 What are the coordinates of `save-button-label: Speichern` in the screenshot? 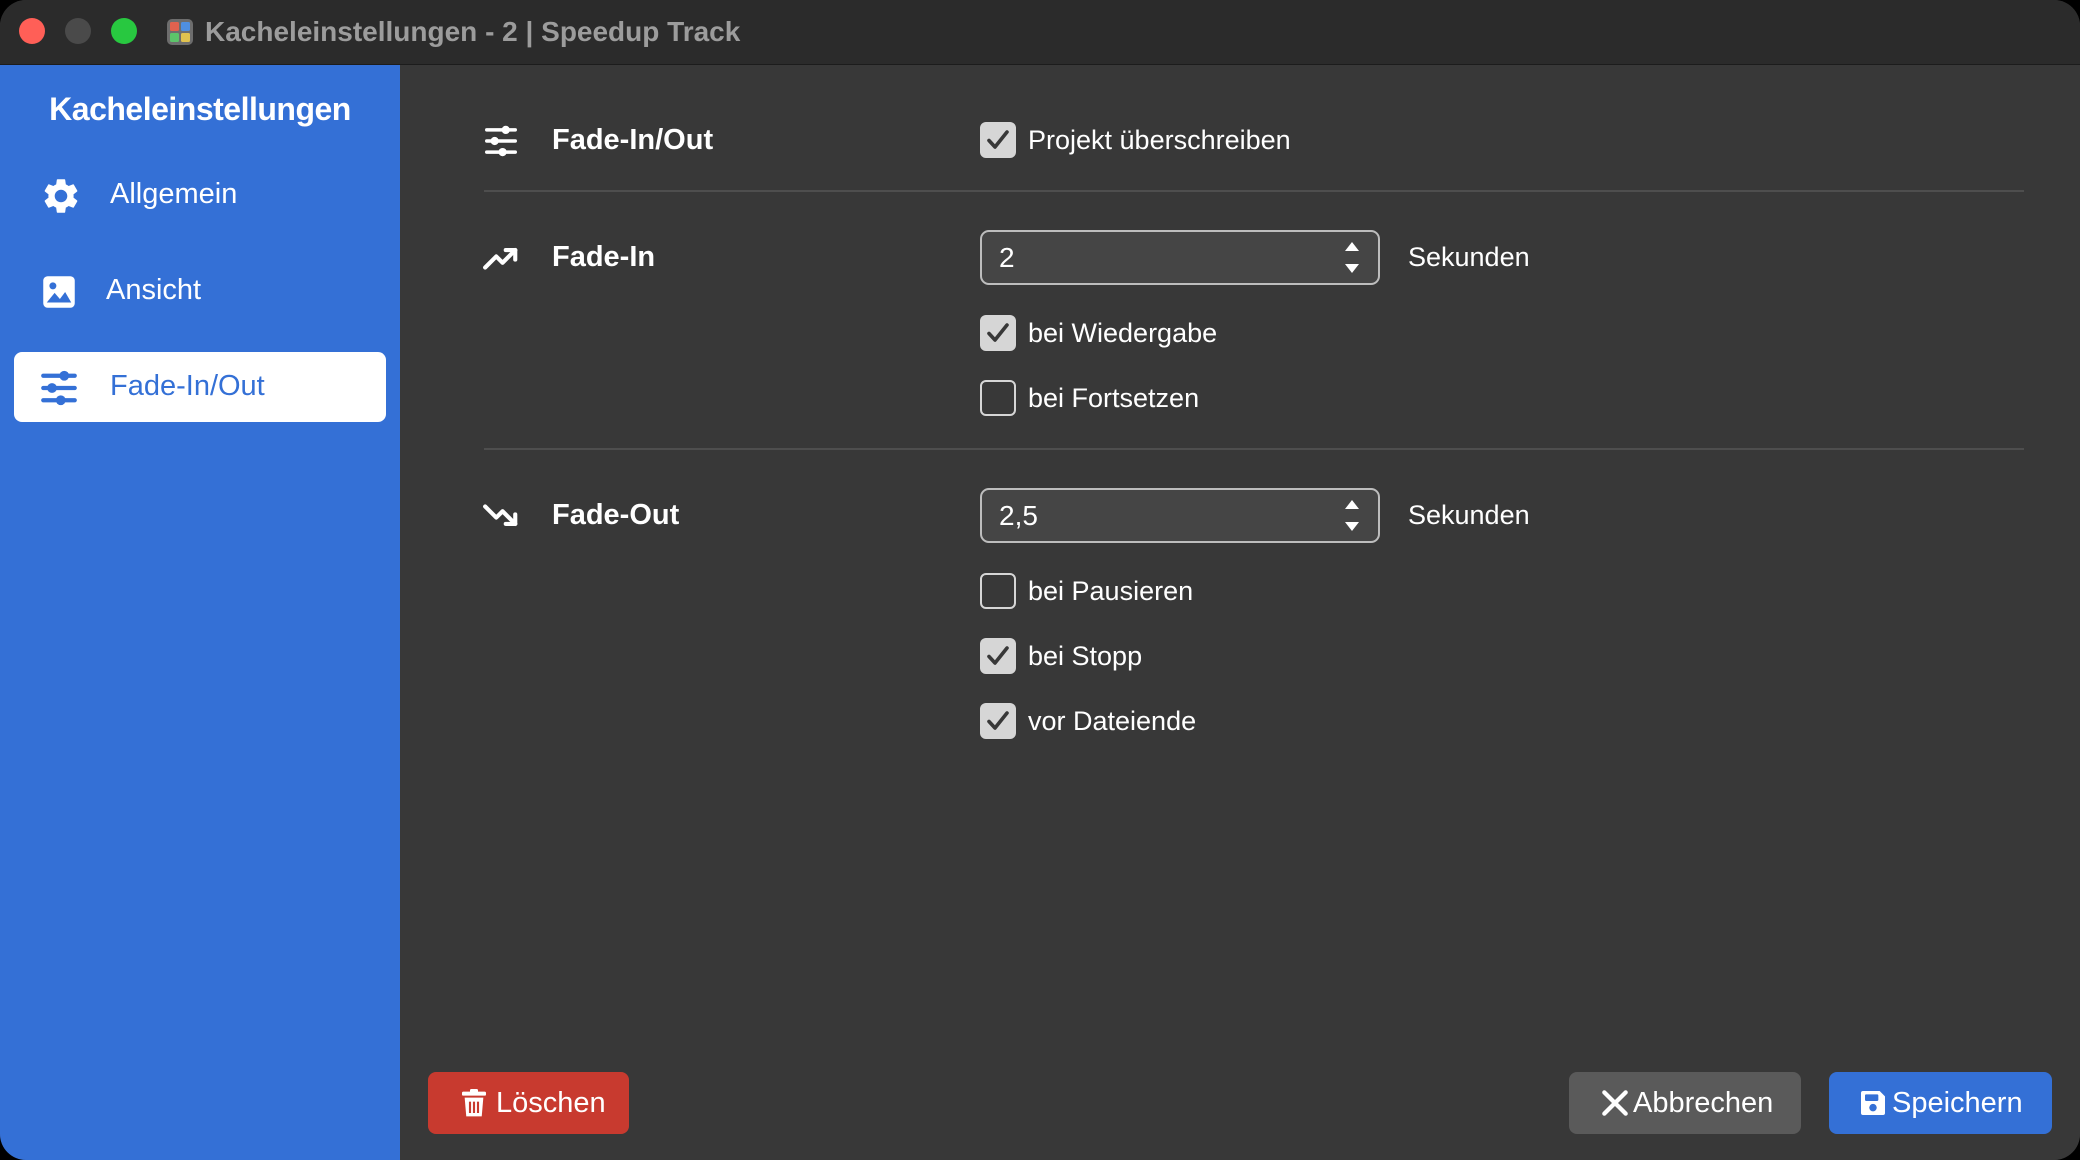 It's located at (1957, 1103).